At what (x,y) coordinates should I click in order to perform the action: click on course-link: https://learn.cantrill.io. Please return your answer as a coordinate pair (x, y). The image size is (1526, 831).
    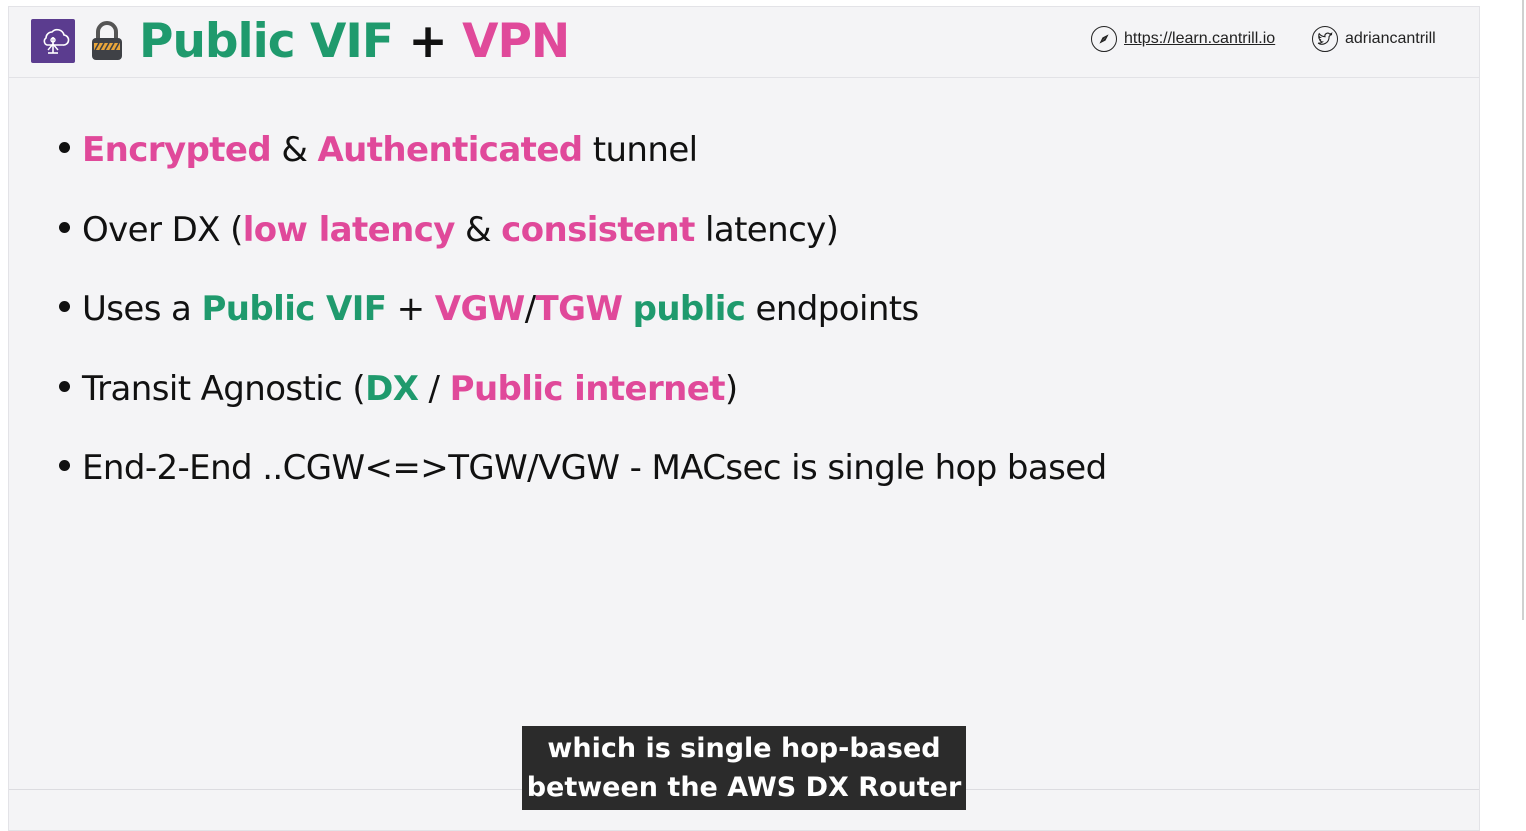
    Looking at the image, I should click on (1183, 39).